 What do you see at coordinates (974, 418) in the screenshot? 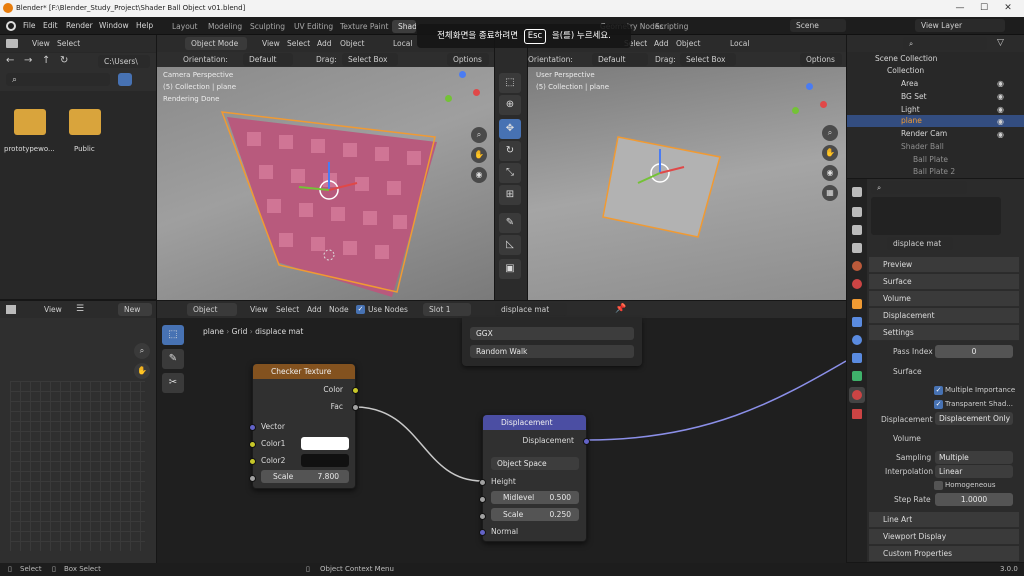
I see `displacement-method-dropdown: Displacement Only` at bounding box center [974, 418].